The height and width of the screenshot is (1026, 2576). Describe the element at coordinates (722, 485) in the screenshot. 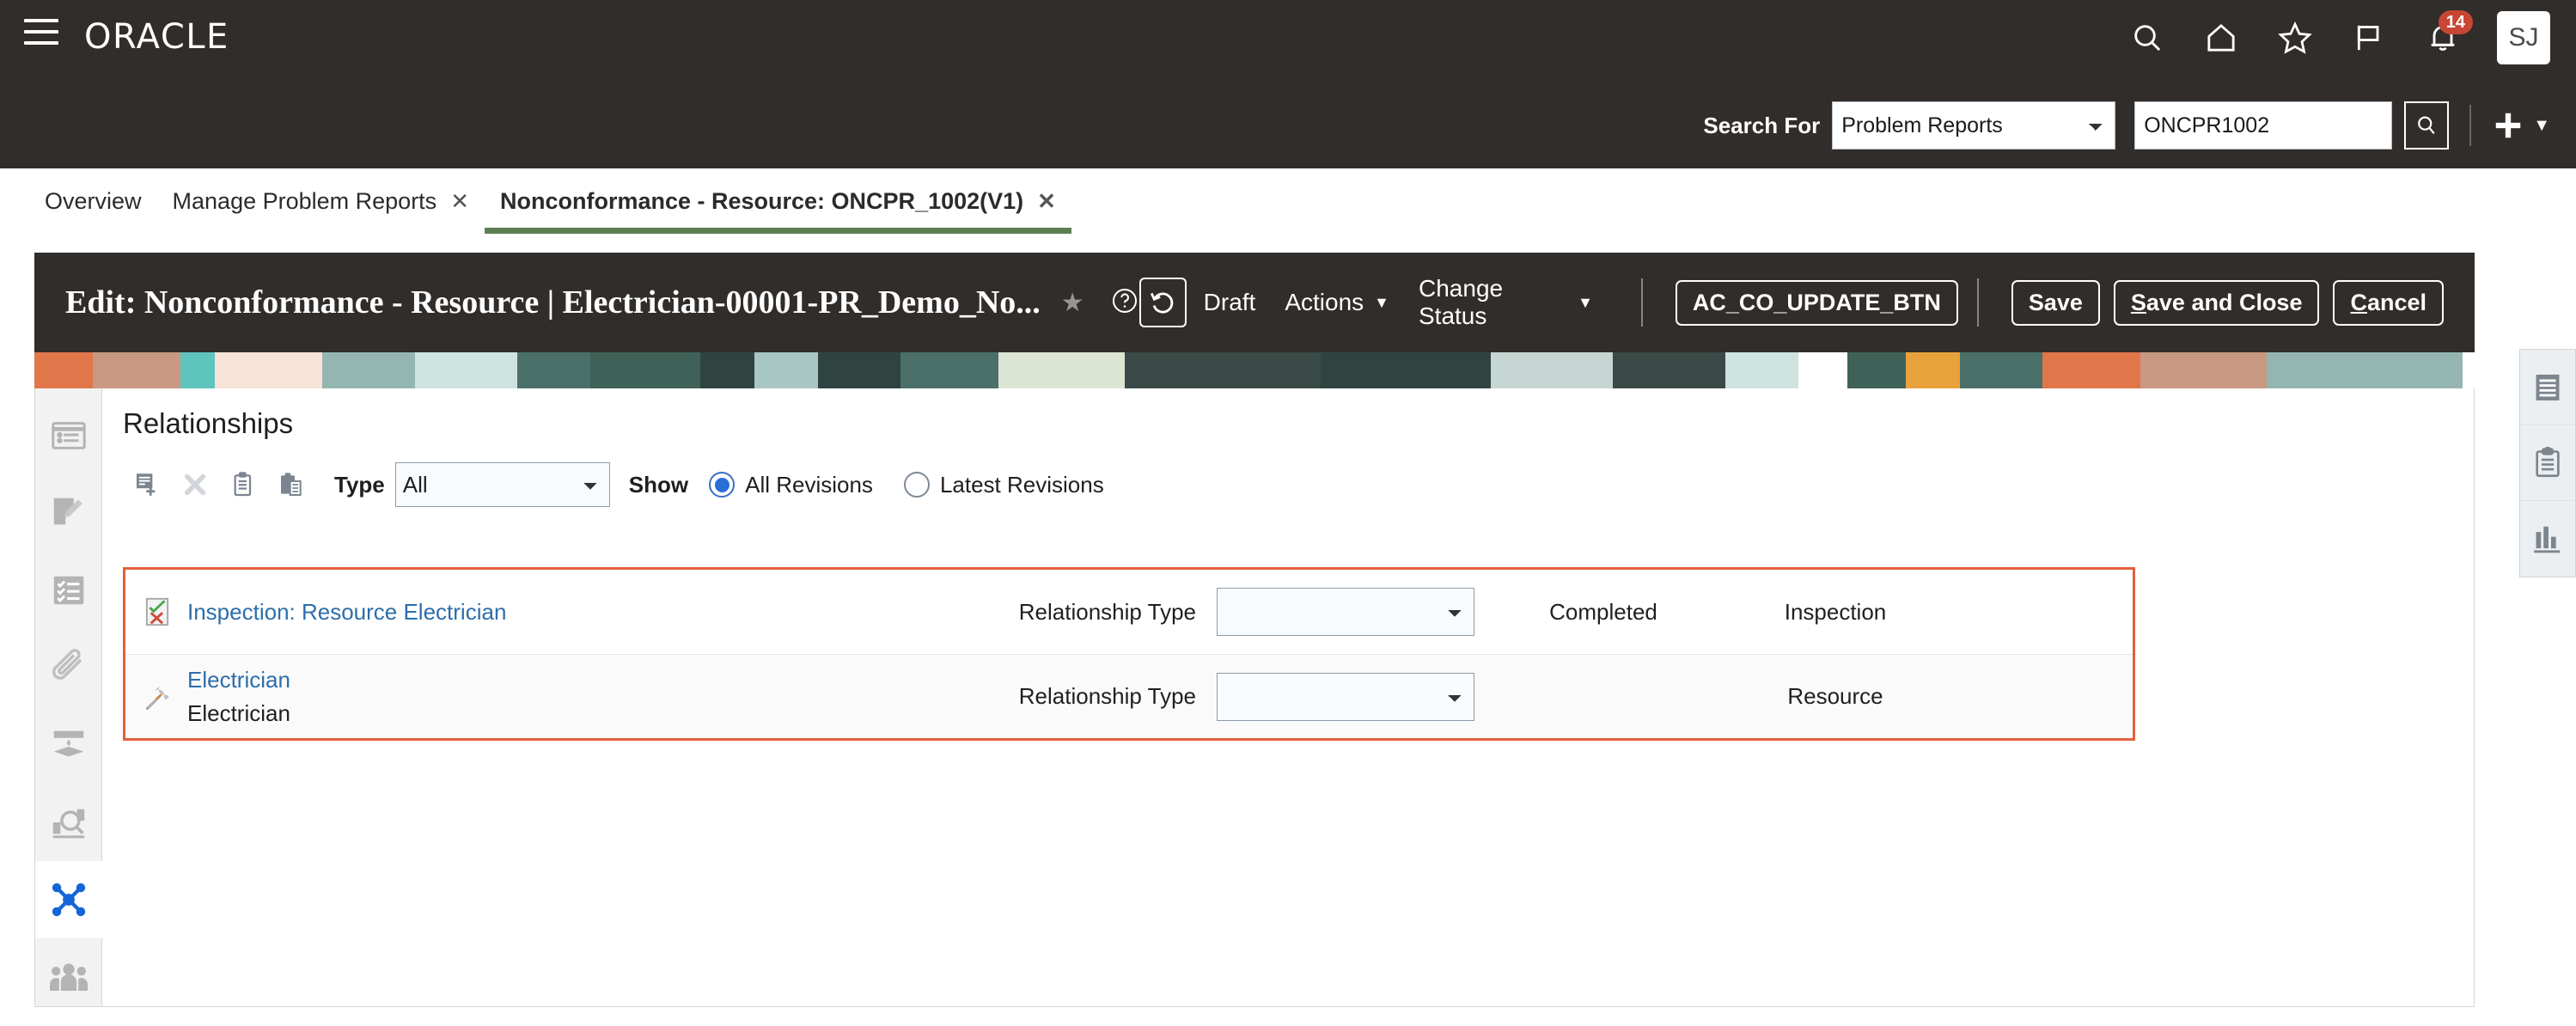

I see `radio-all-revisions` at that location.